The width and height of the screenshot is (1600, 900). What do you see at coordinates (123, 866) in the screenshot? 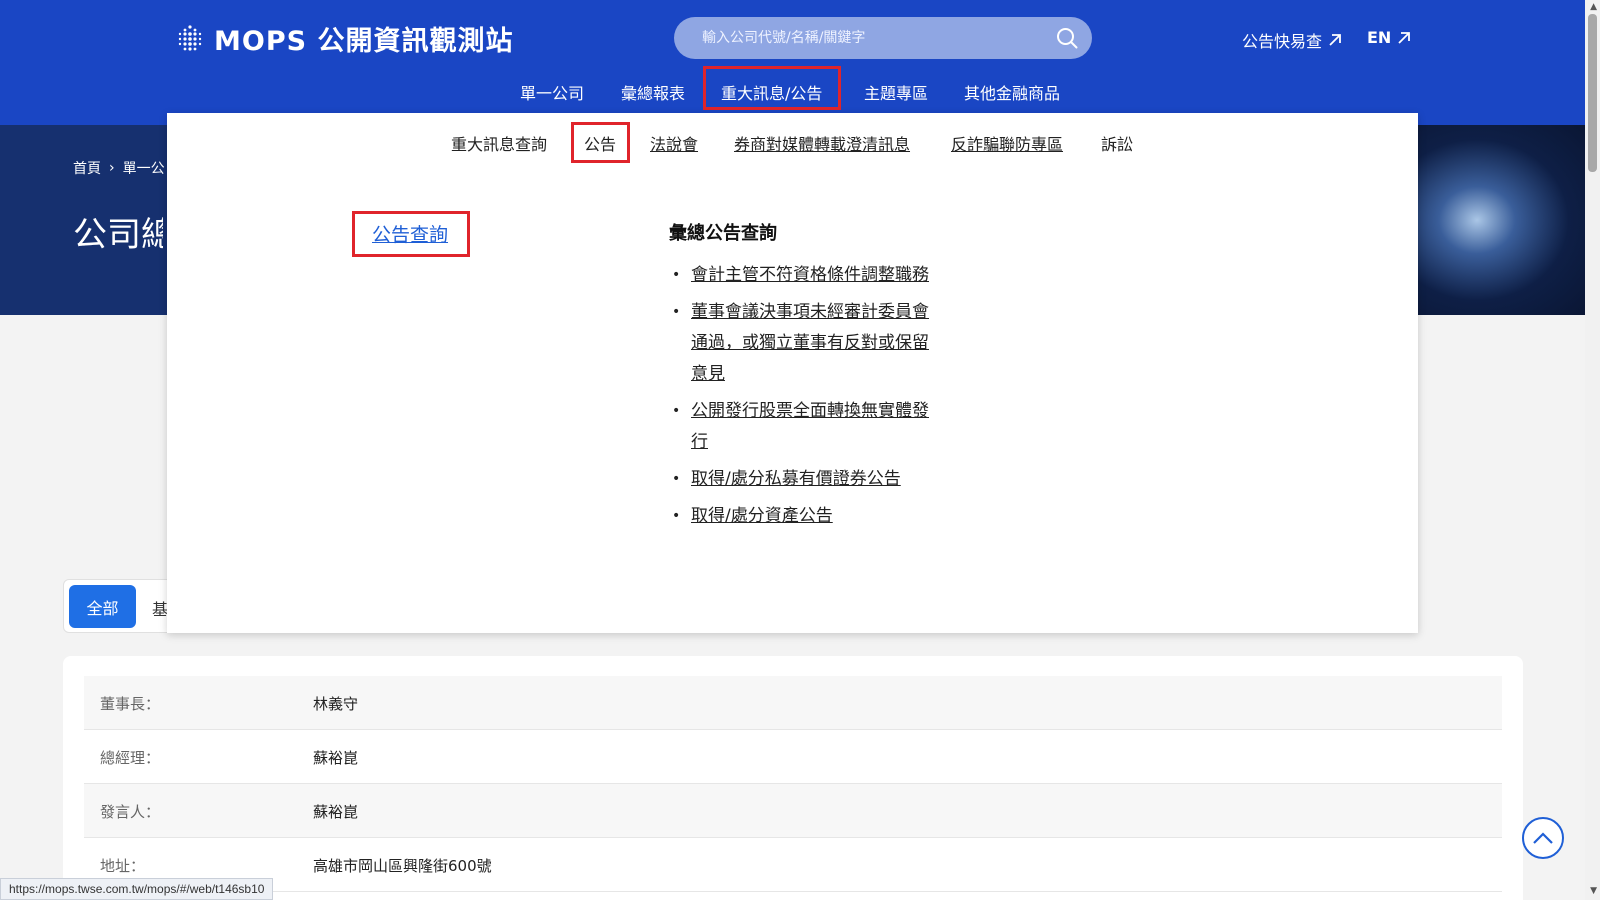
I see `info-key: 地址：` at bounding box center [123, 866].